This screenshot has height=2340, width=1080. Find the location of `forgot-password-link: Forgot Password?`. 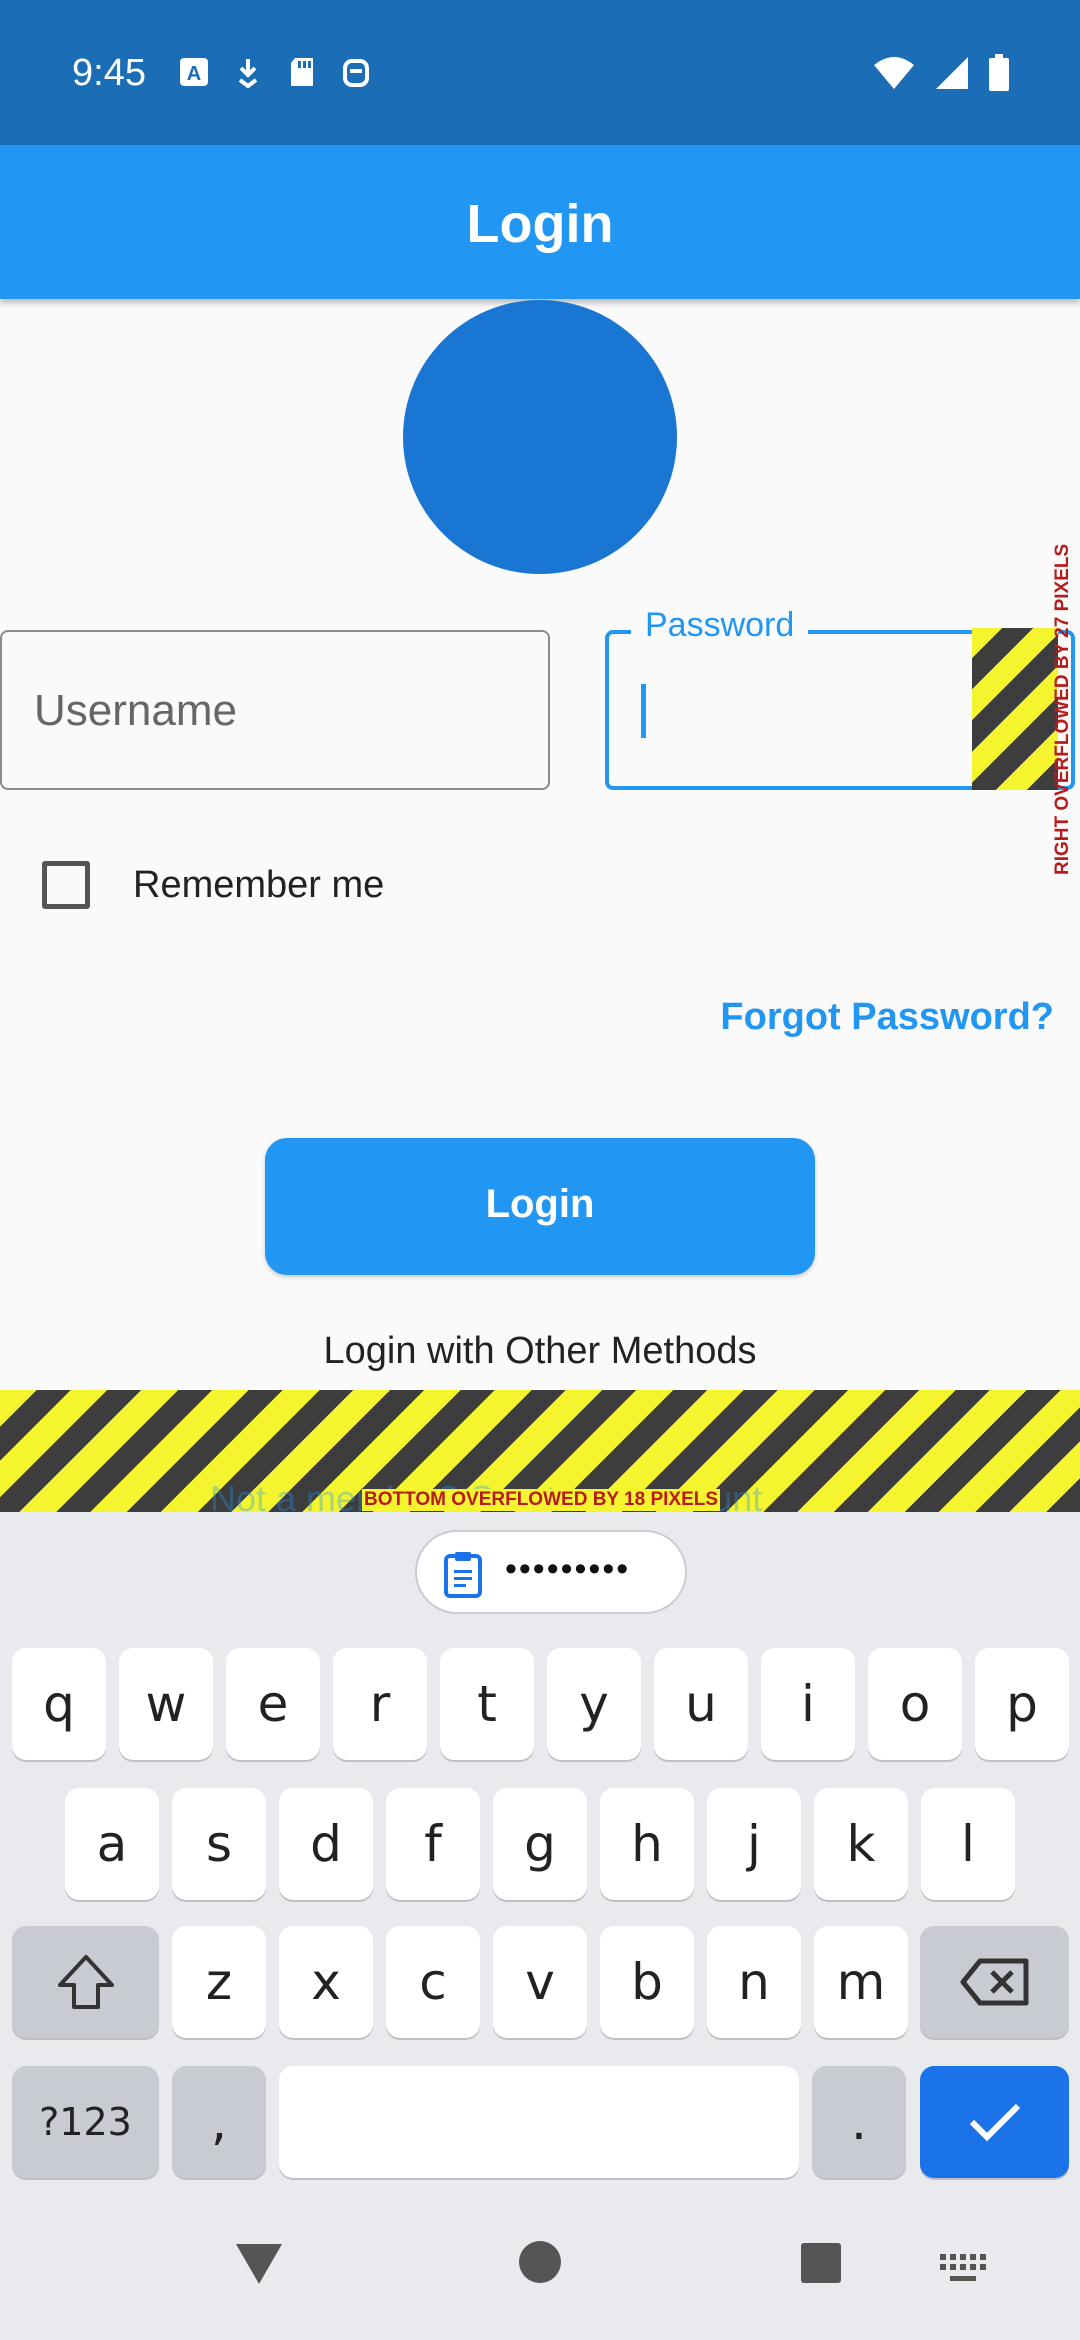

forgot-password-link: Forgot Password? is located at coordinates (887, 1017).